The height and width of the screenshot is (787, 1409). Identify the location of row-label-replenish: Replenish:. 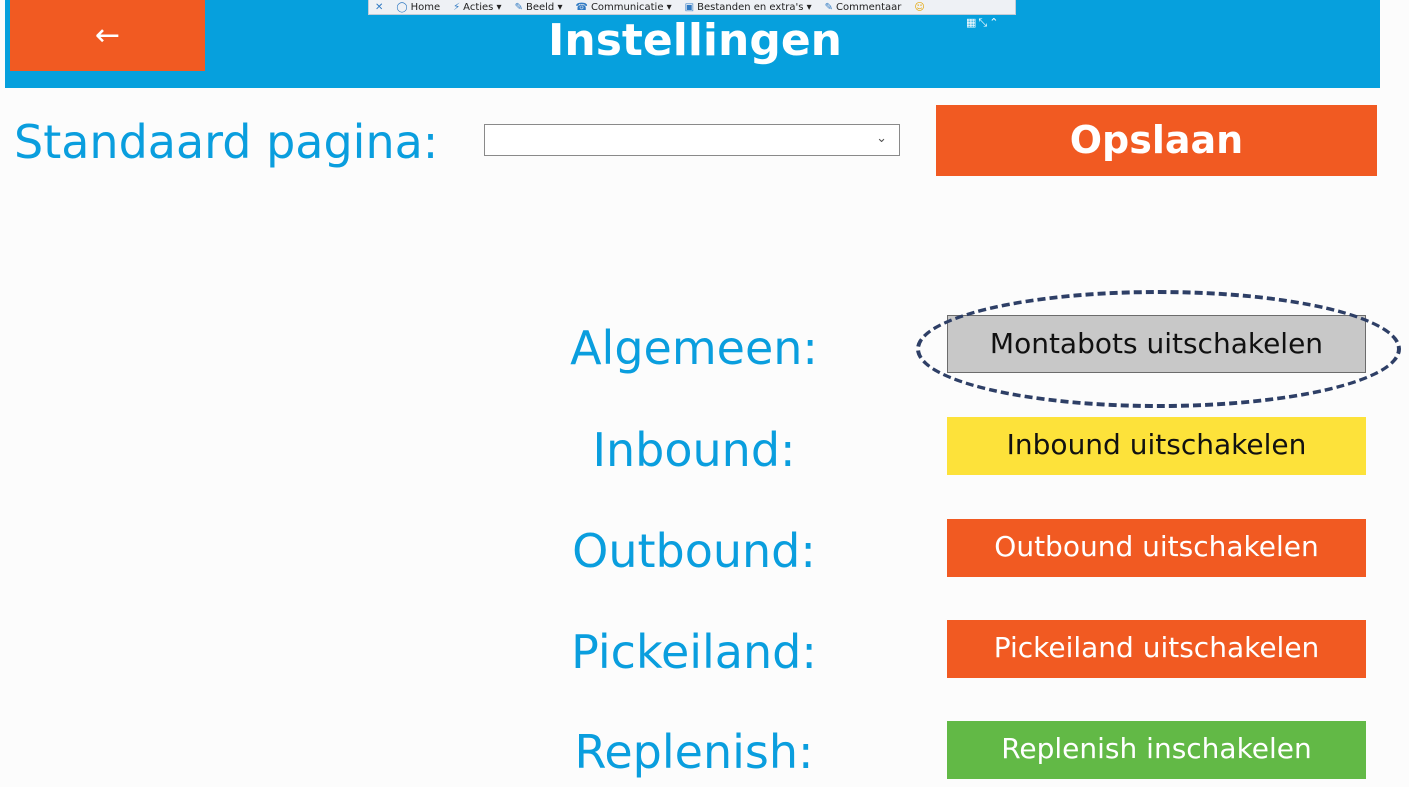
(694, 752).